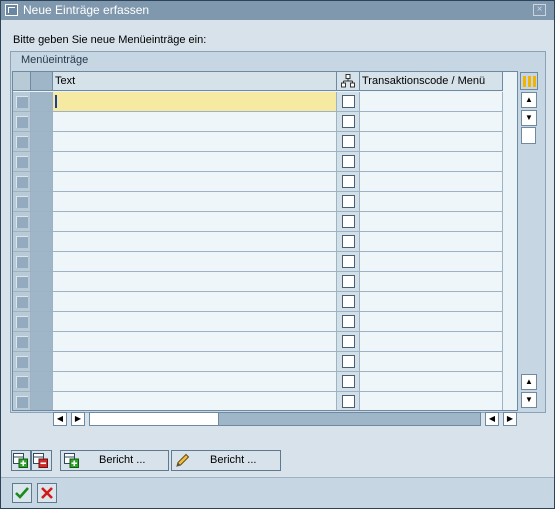  What do you see at coordinates (529, 100) in the screenshot?
I see `scroll-up-button: ▲` at bounding box center [529, 100].